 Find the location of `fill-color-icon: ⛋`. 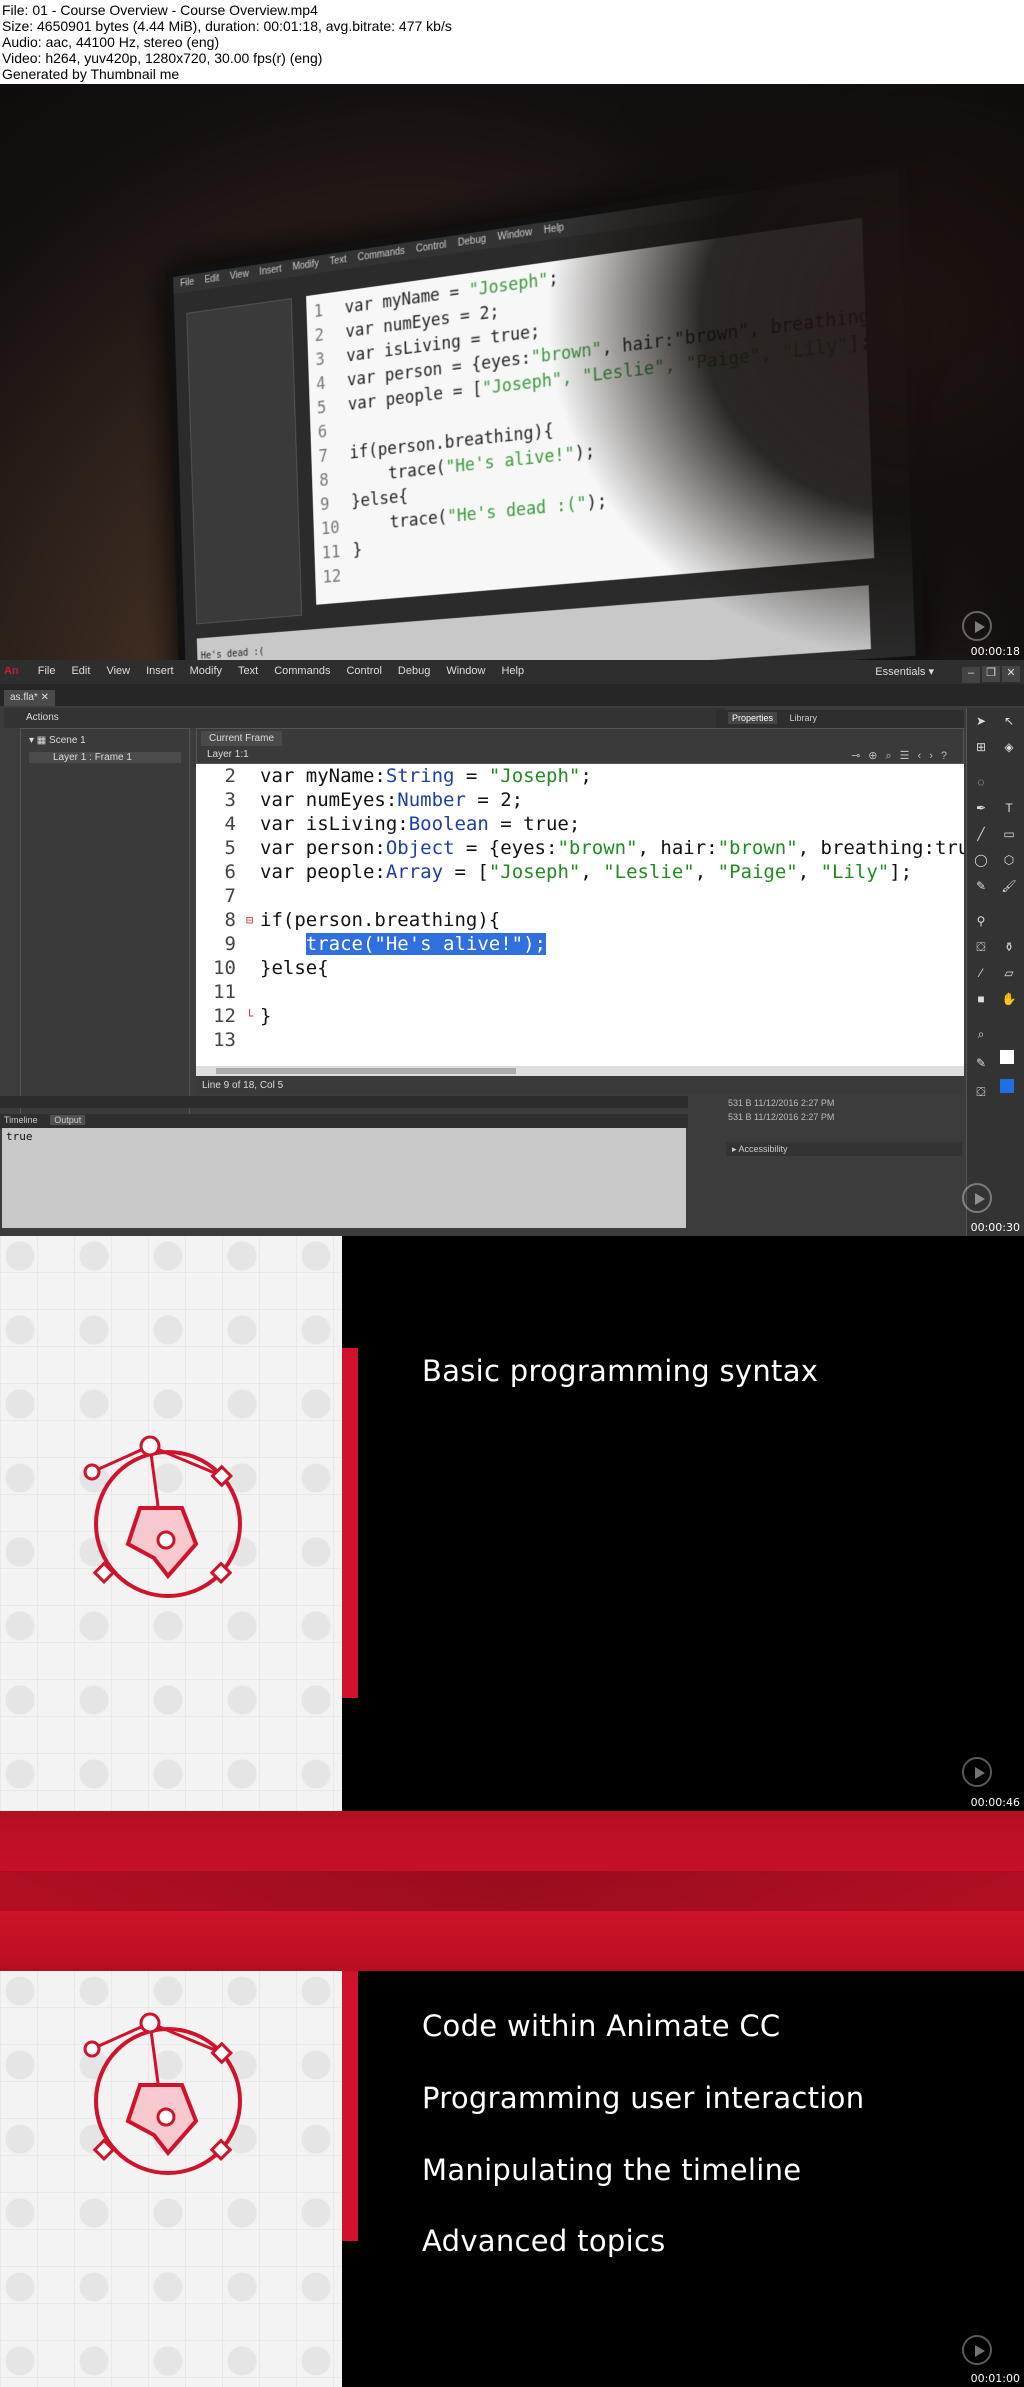

fill-color-icon: ⛋ is located at coordinates (981, 1092).